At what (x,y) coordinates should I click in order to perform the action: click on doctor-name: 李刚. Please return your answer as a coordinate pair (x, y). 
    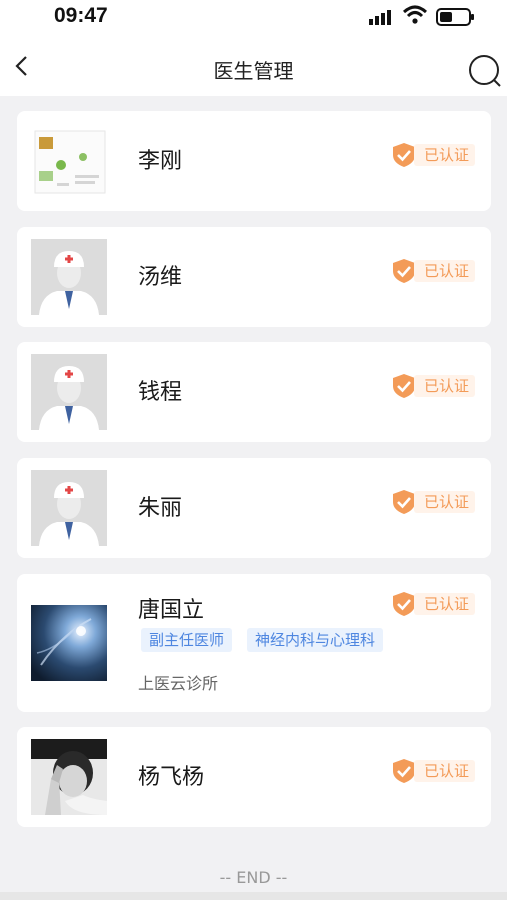
    Looking at the image, I should click on (160, 161).